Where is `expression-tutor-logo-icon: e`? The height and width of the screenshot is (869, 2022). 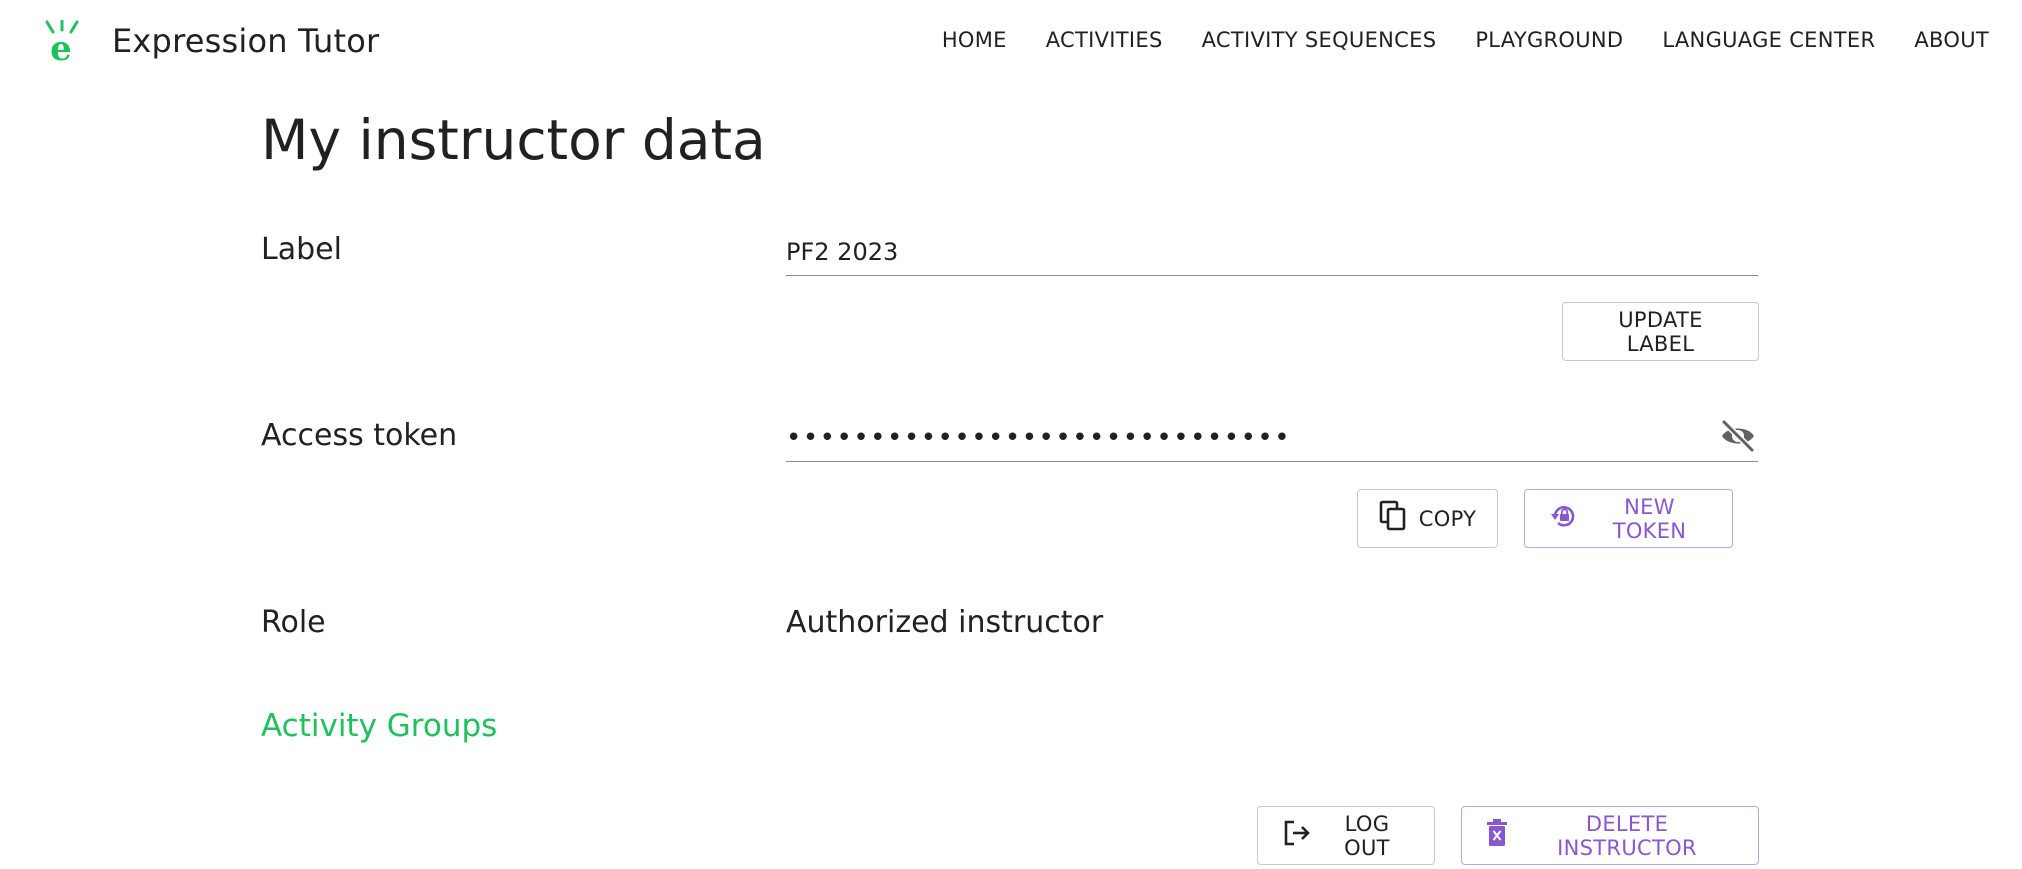 expression-tutor-logo-icon: e is located at coordinates (64, 43).